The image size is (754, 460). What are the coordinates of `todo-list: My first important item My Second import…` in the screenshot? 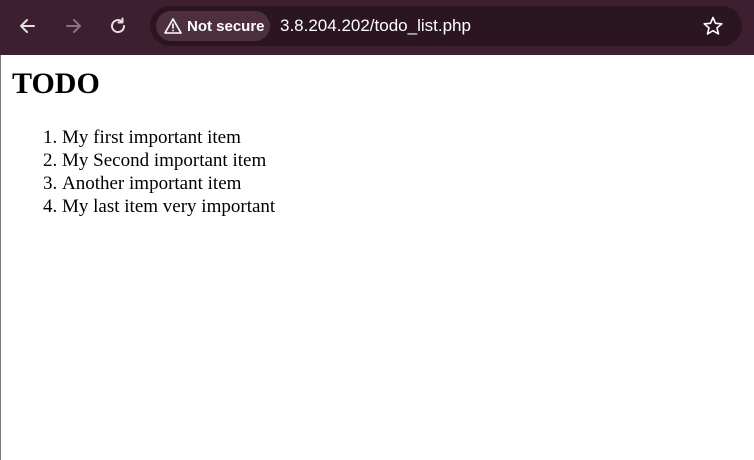 It's located at (148, 172).